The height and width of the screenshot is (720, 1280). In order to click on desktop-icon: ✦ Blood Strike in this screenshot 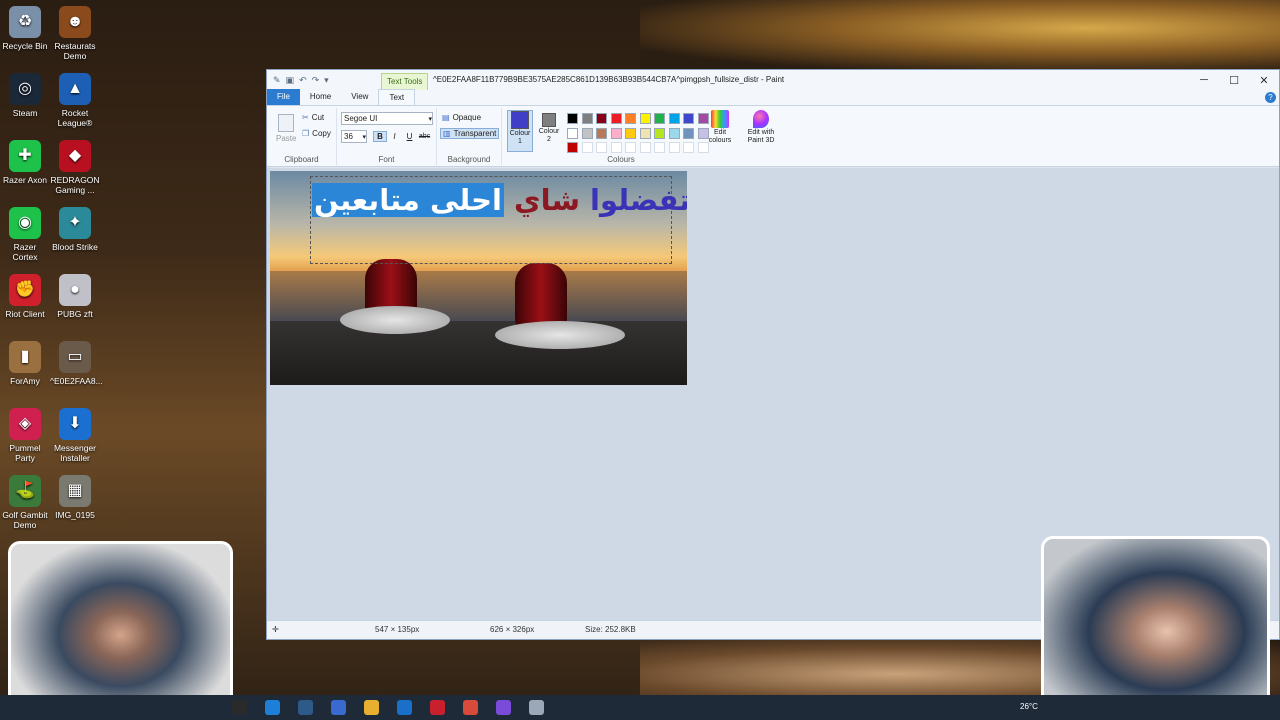, I will do `click(75, 229)`.